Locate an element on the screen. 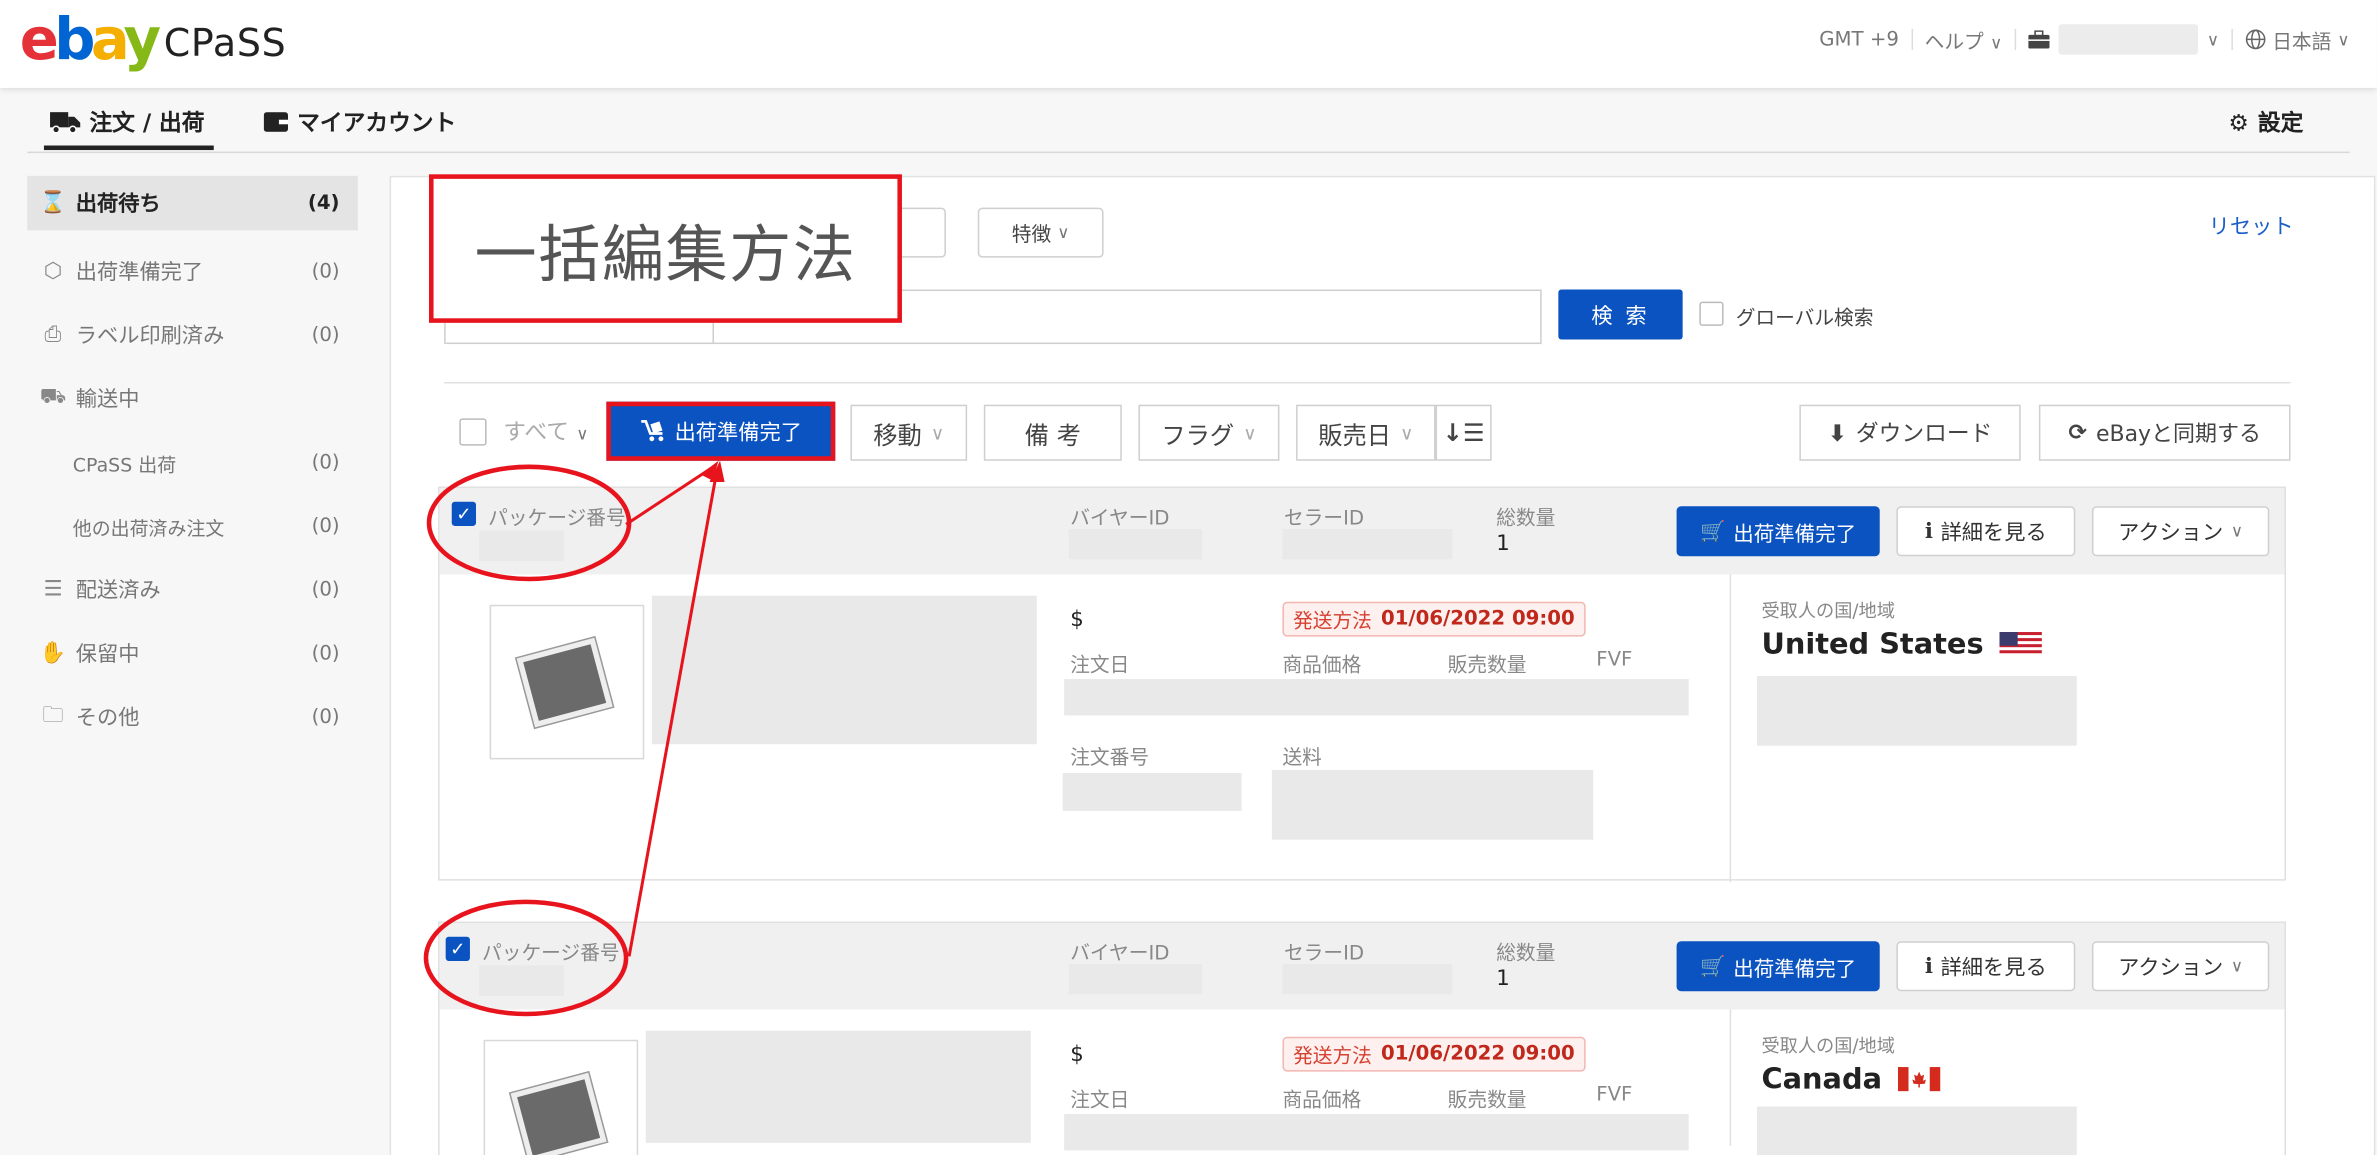 The height and width of the screenshot is (1155, 2377). move-dropdown: 移動 ∨ is located at coordinates (909, 432).